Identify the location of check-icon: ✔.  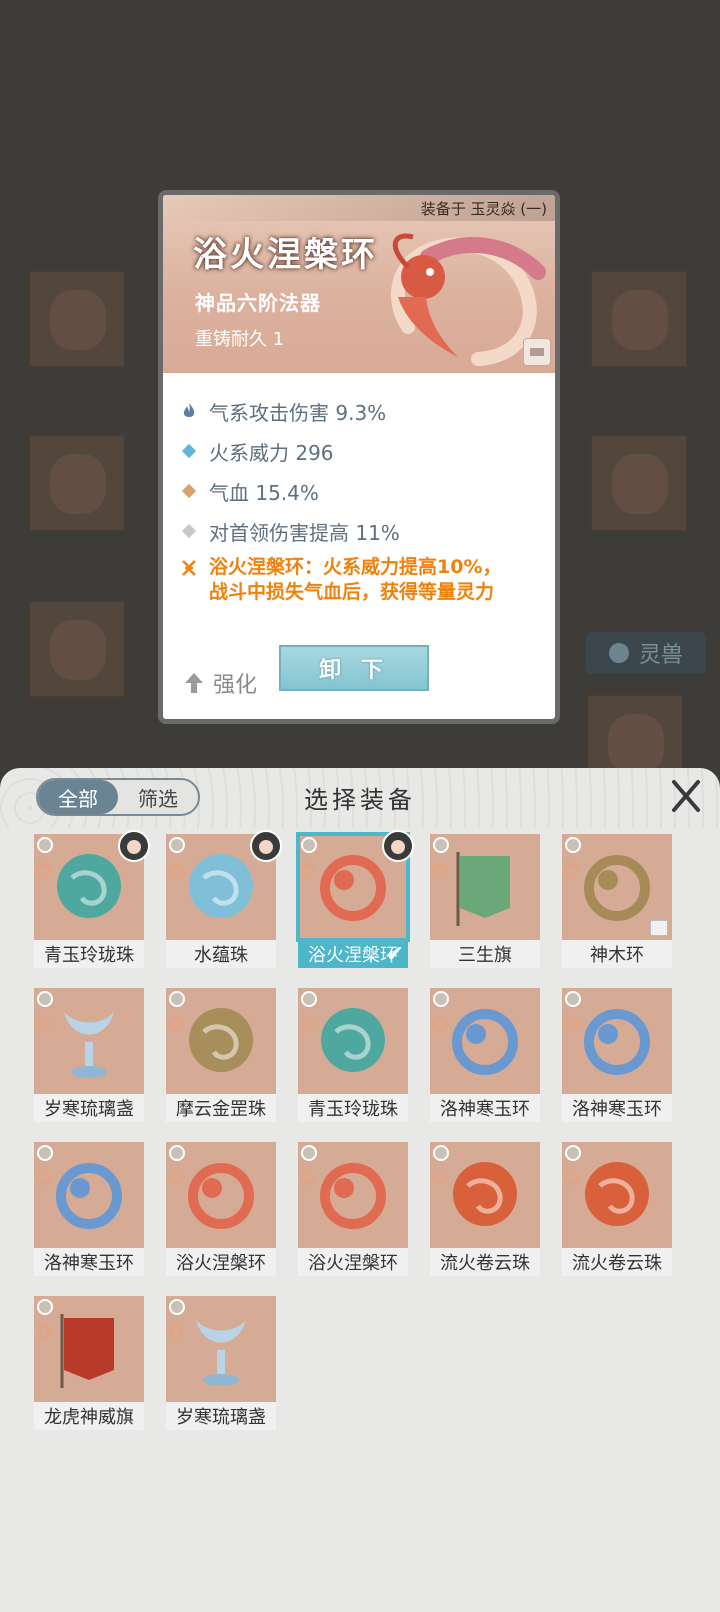
(394, 954).